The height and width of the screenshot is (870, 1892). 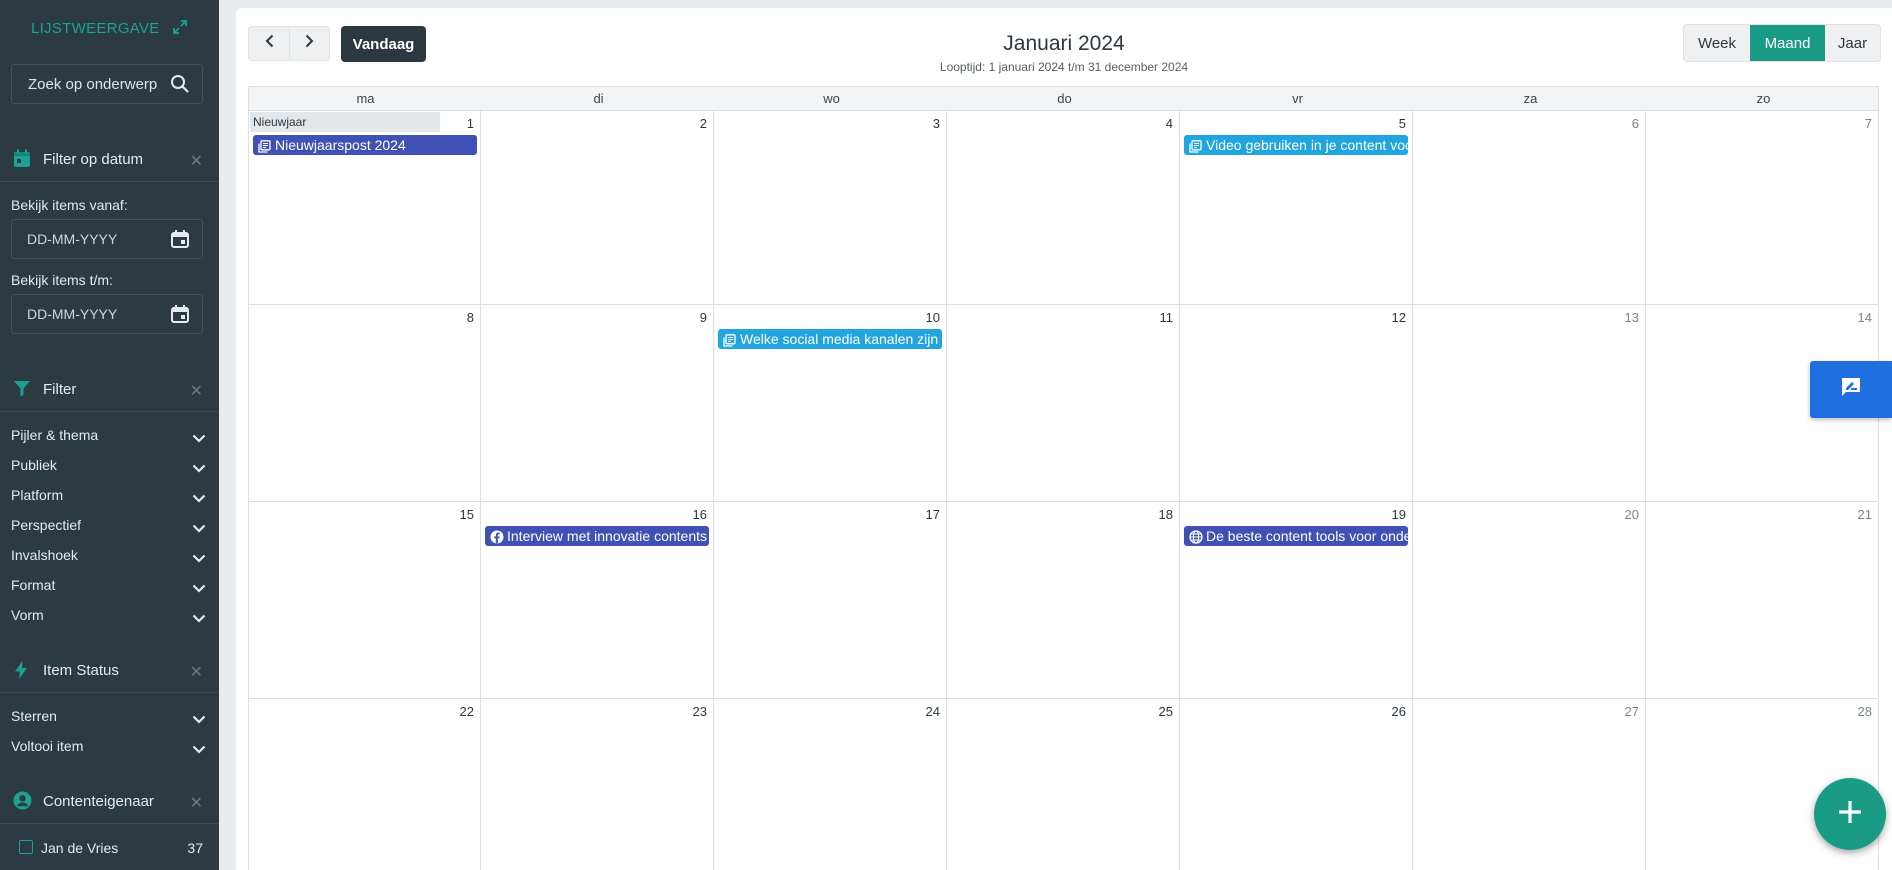 I want to click on day-number: 16, so click(x=699, y=514).